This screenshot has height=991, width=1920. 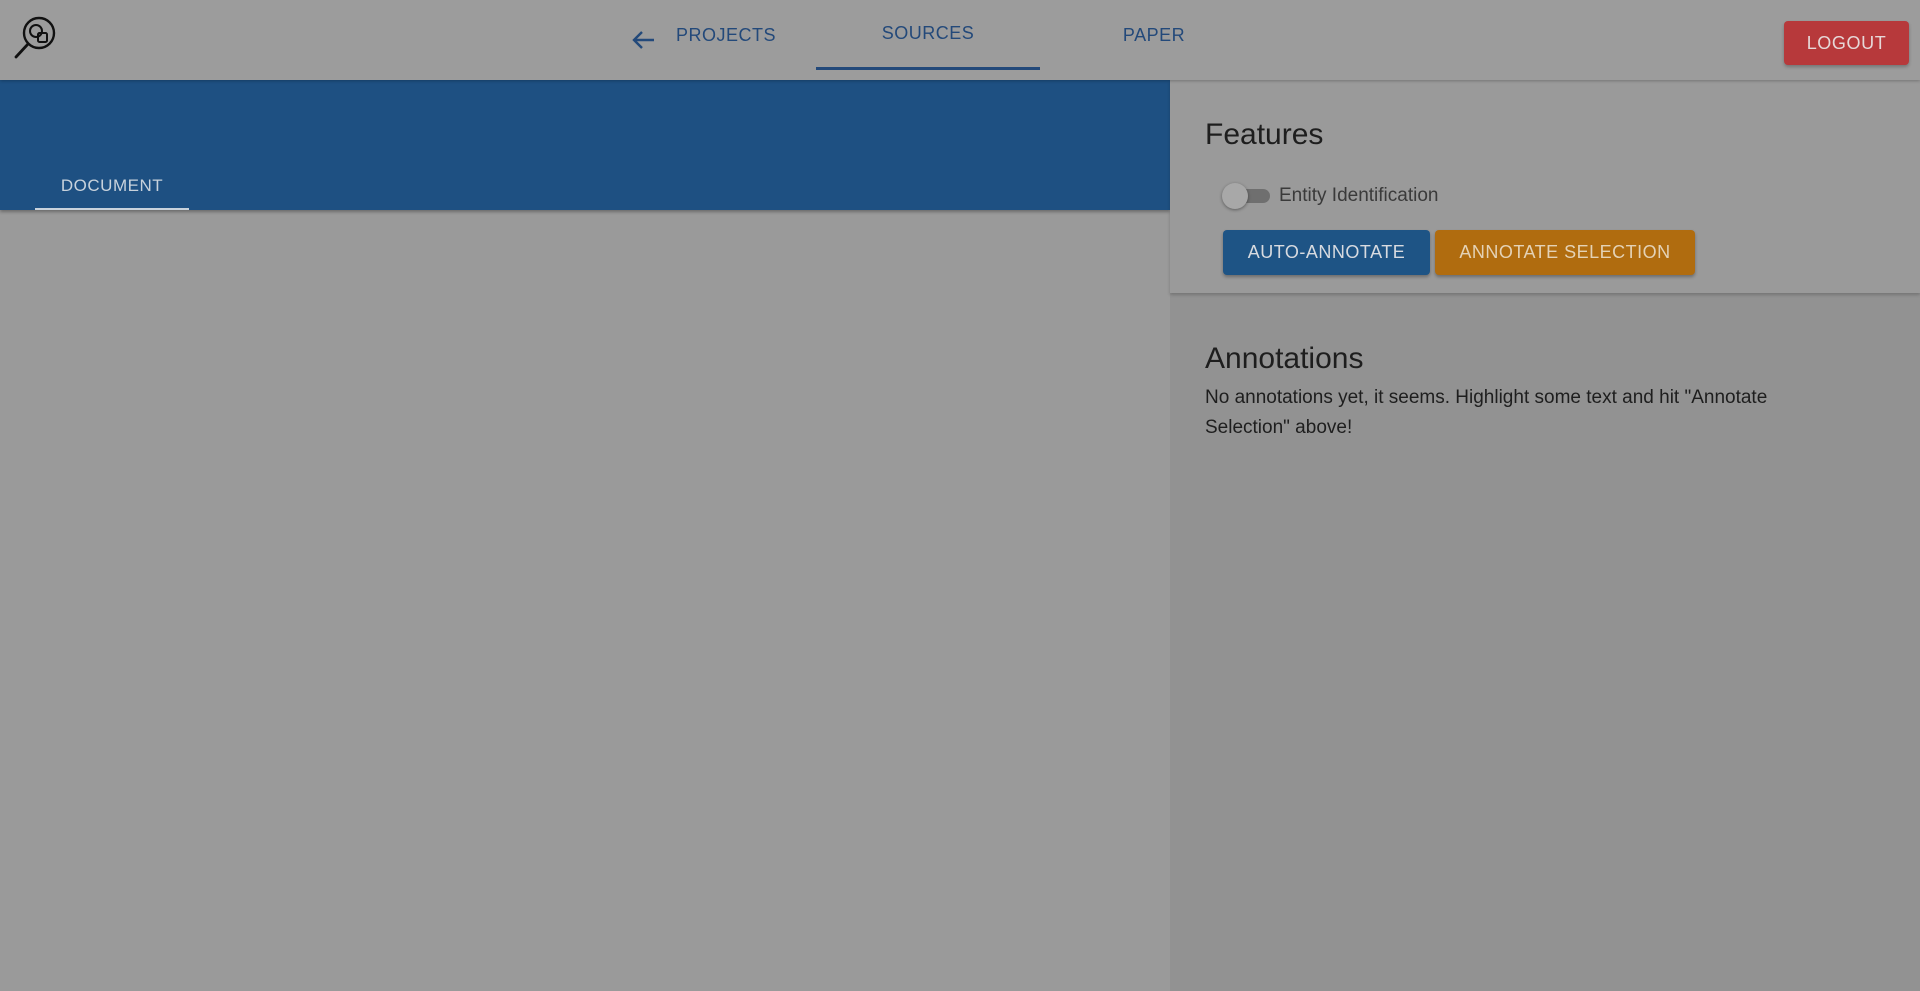 I want to click on annotate-selection-button: ANNOTATE SELECTION, so click(x=1565, y=252).